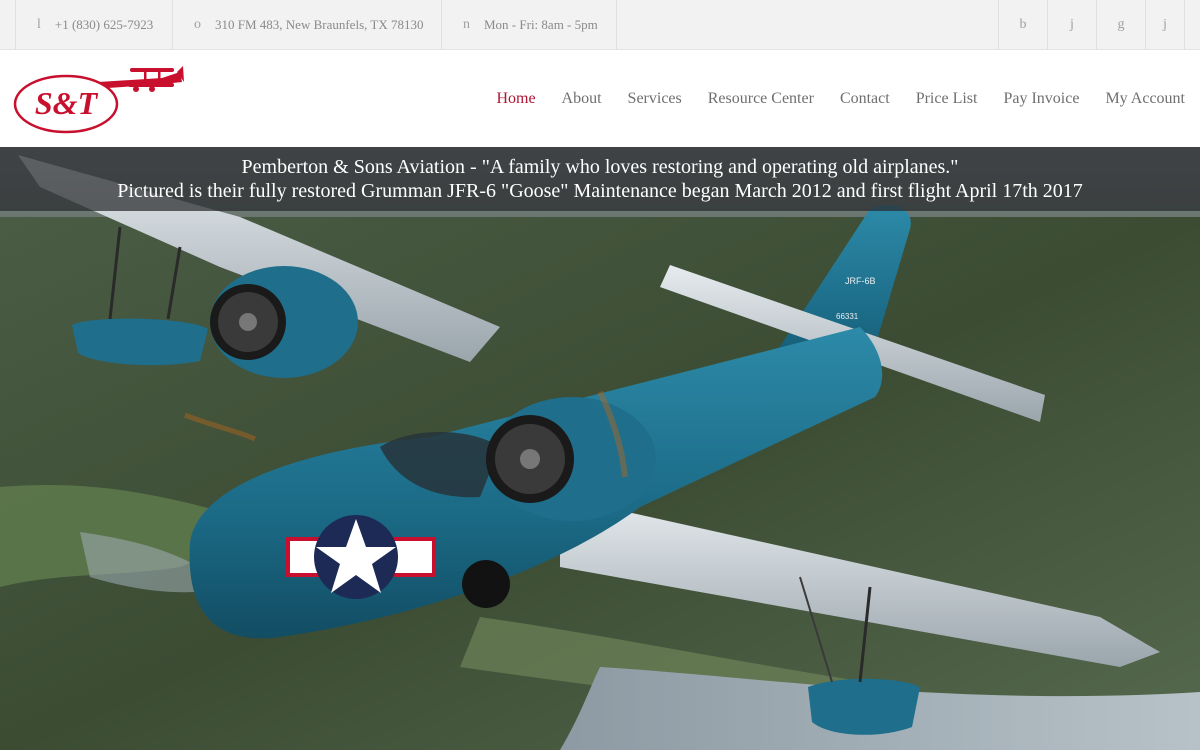 The image size is (1200, 750). What do you see at coordinates (865, 99) in the screenshot?
I see `nav-contact: Contact` at bounding box center [865, 99].